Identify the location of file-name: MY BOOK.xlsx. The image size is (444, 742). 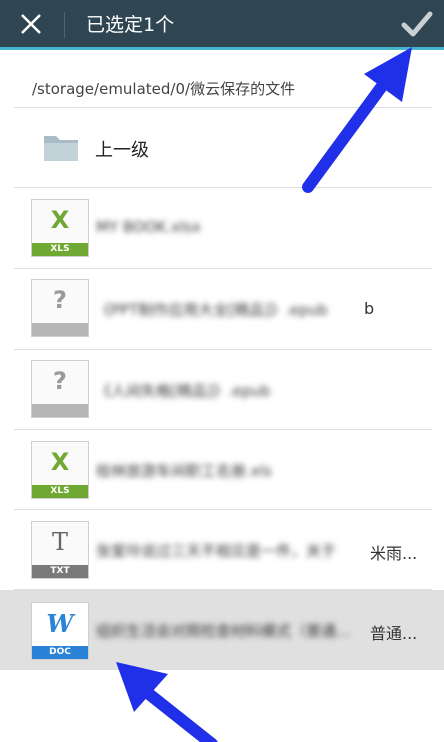
(148, 227).